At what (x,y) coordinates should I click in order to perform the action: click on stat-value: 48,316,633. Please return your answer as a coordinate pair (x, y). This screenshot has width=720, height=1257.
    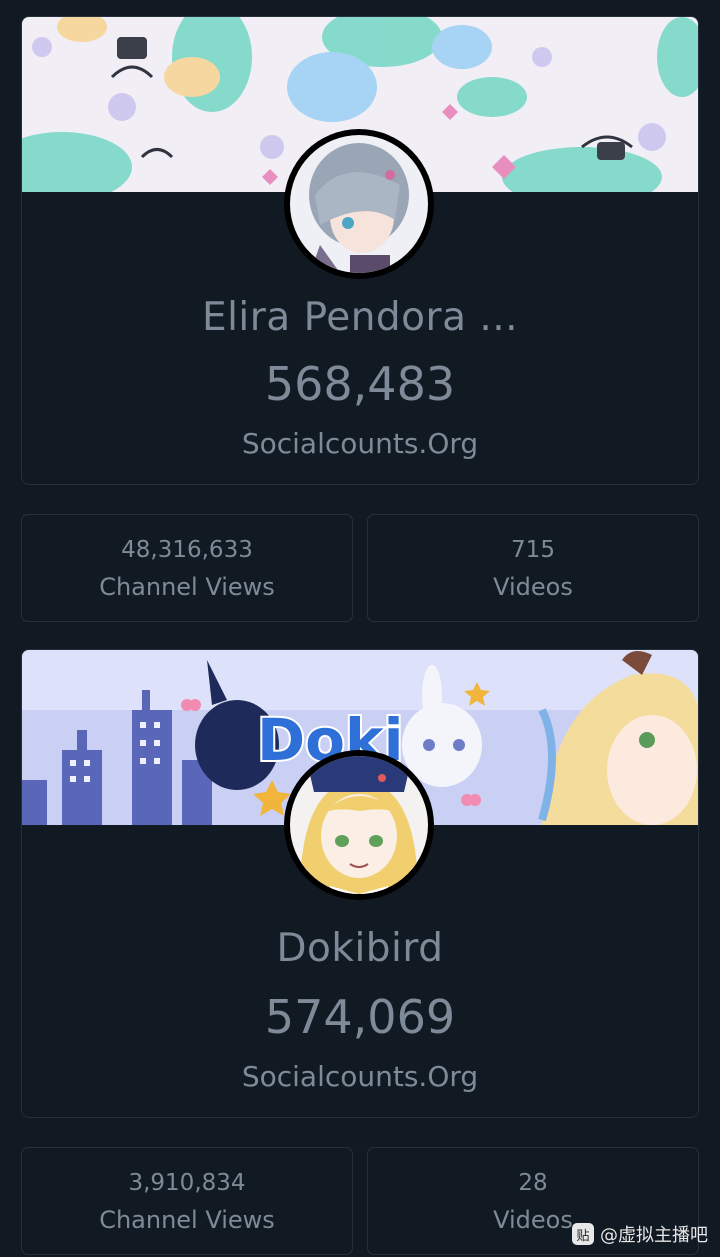
    Looking at the image, I should click on (187, 550).